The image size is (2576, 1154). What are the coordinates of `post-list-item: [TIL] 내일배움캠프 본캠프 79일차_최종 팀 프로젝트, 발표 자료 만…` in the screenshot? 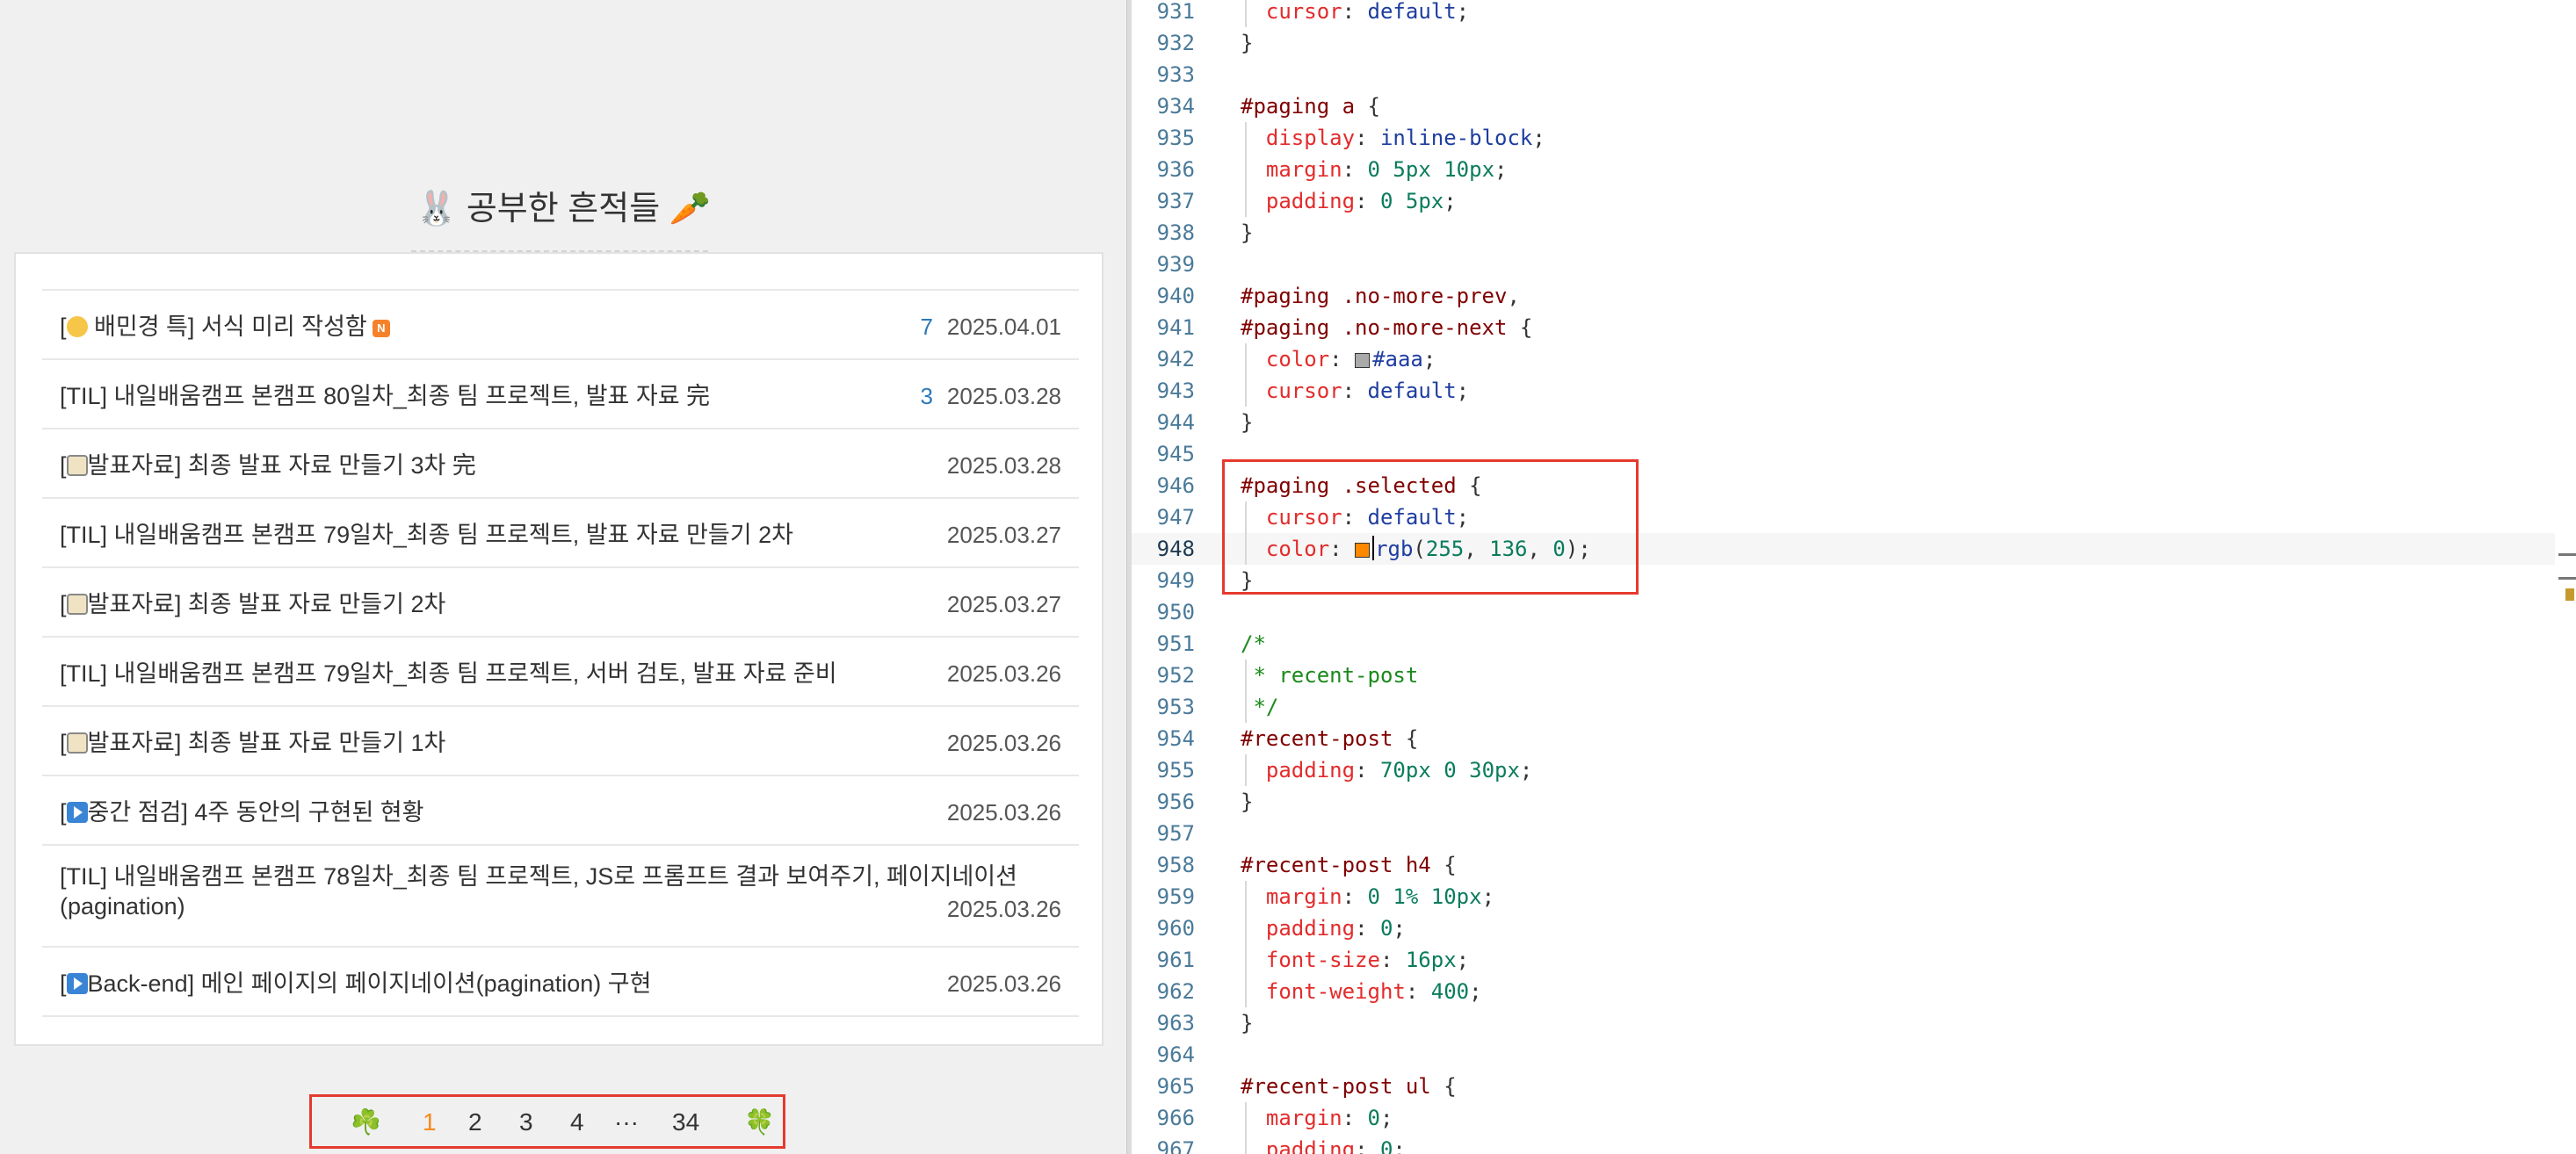 It's located at (560, 533).